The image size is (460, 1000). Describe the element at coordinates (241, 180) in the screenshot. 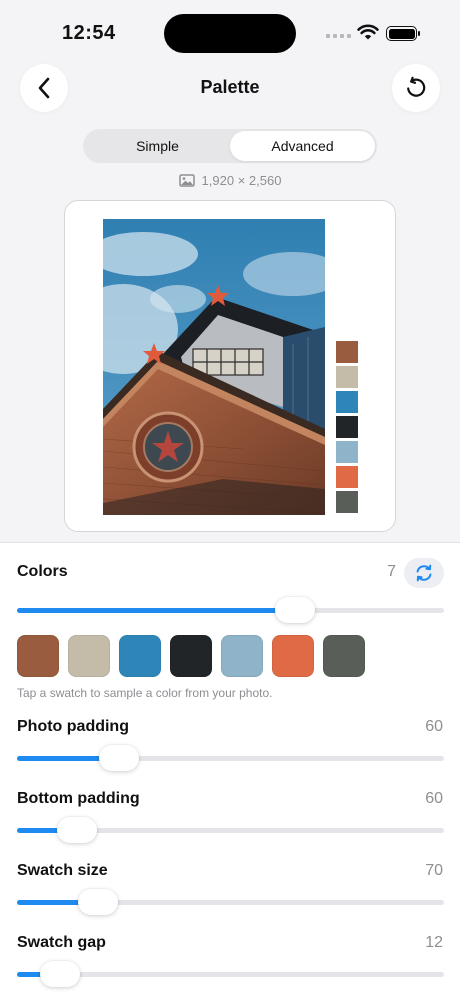

I see `image-dimensions: 1,920 × 2,560` at that location.